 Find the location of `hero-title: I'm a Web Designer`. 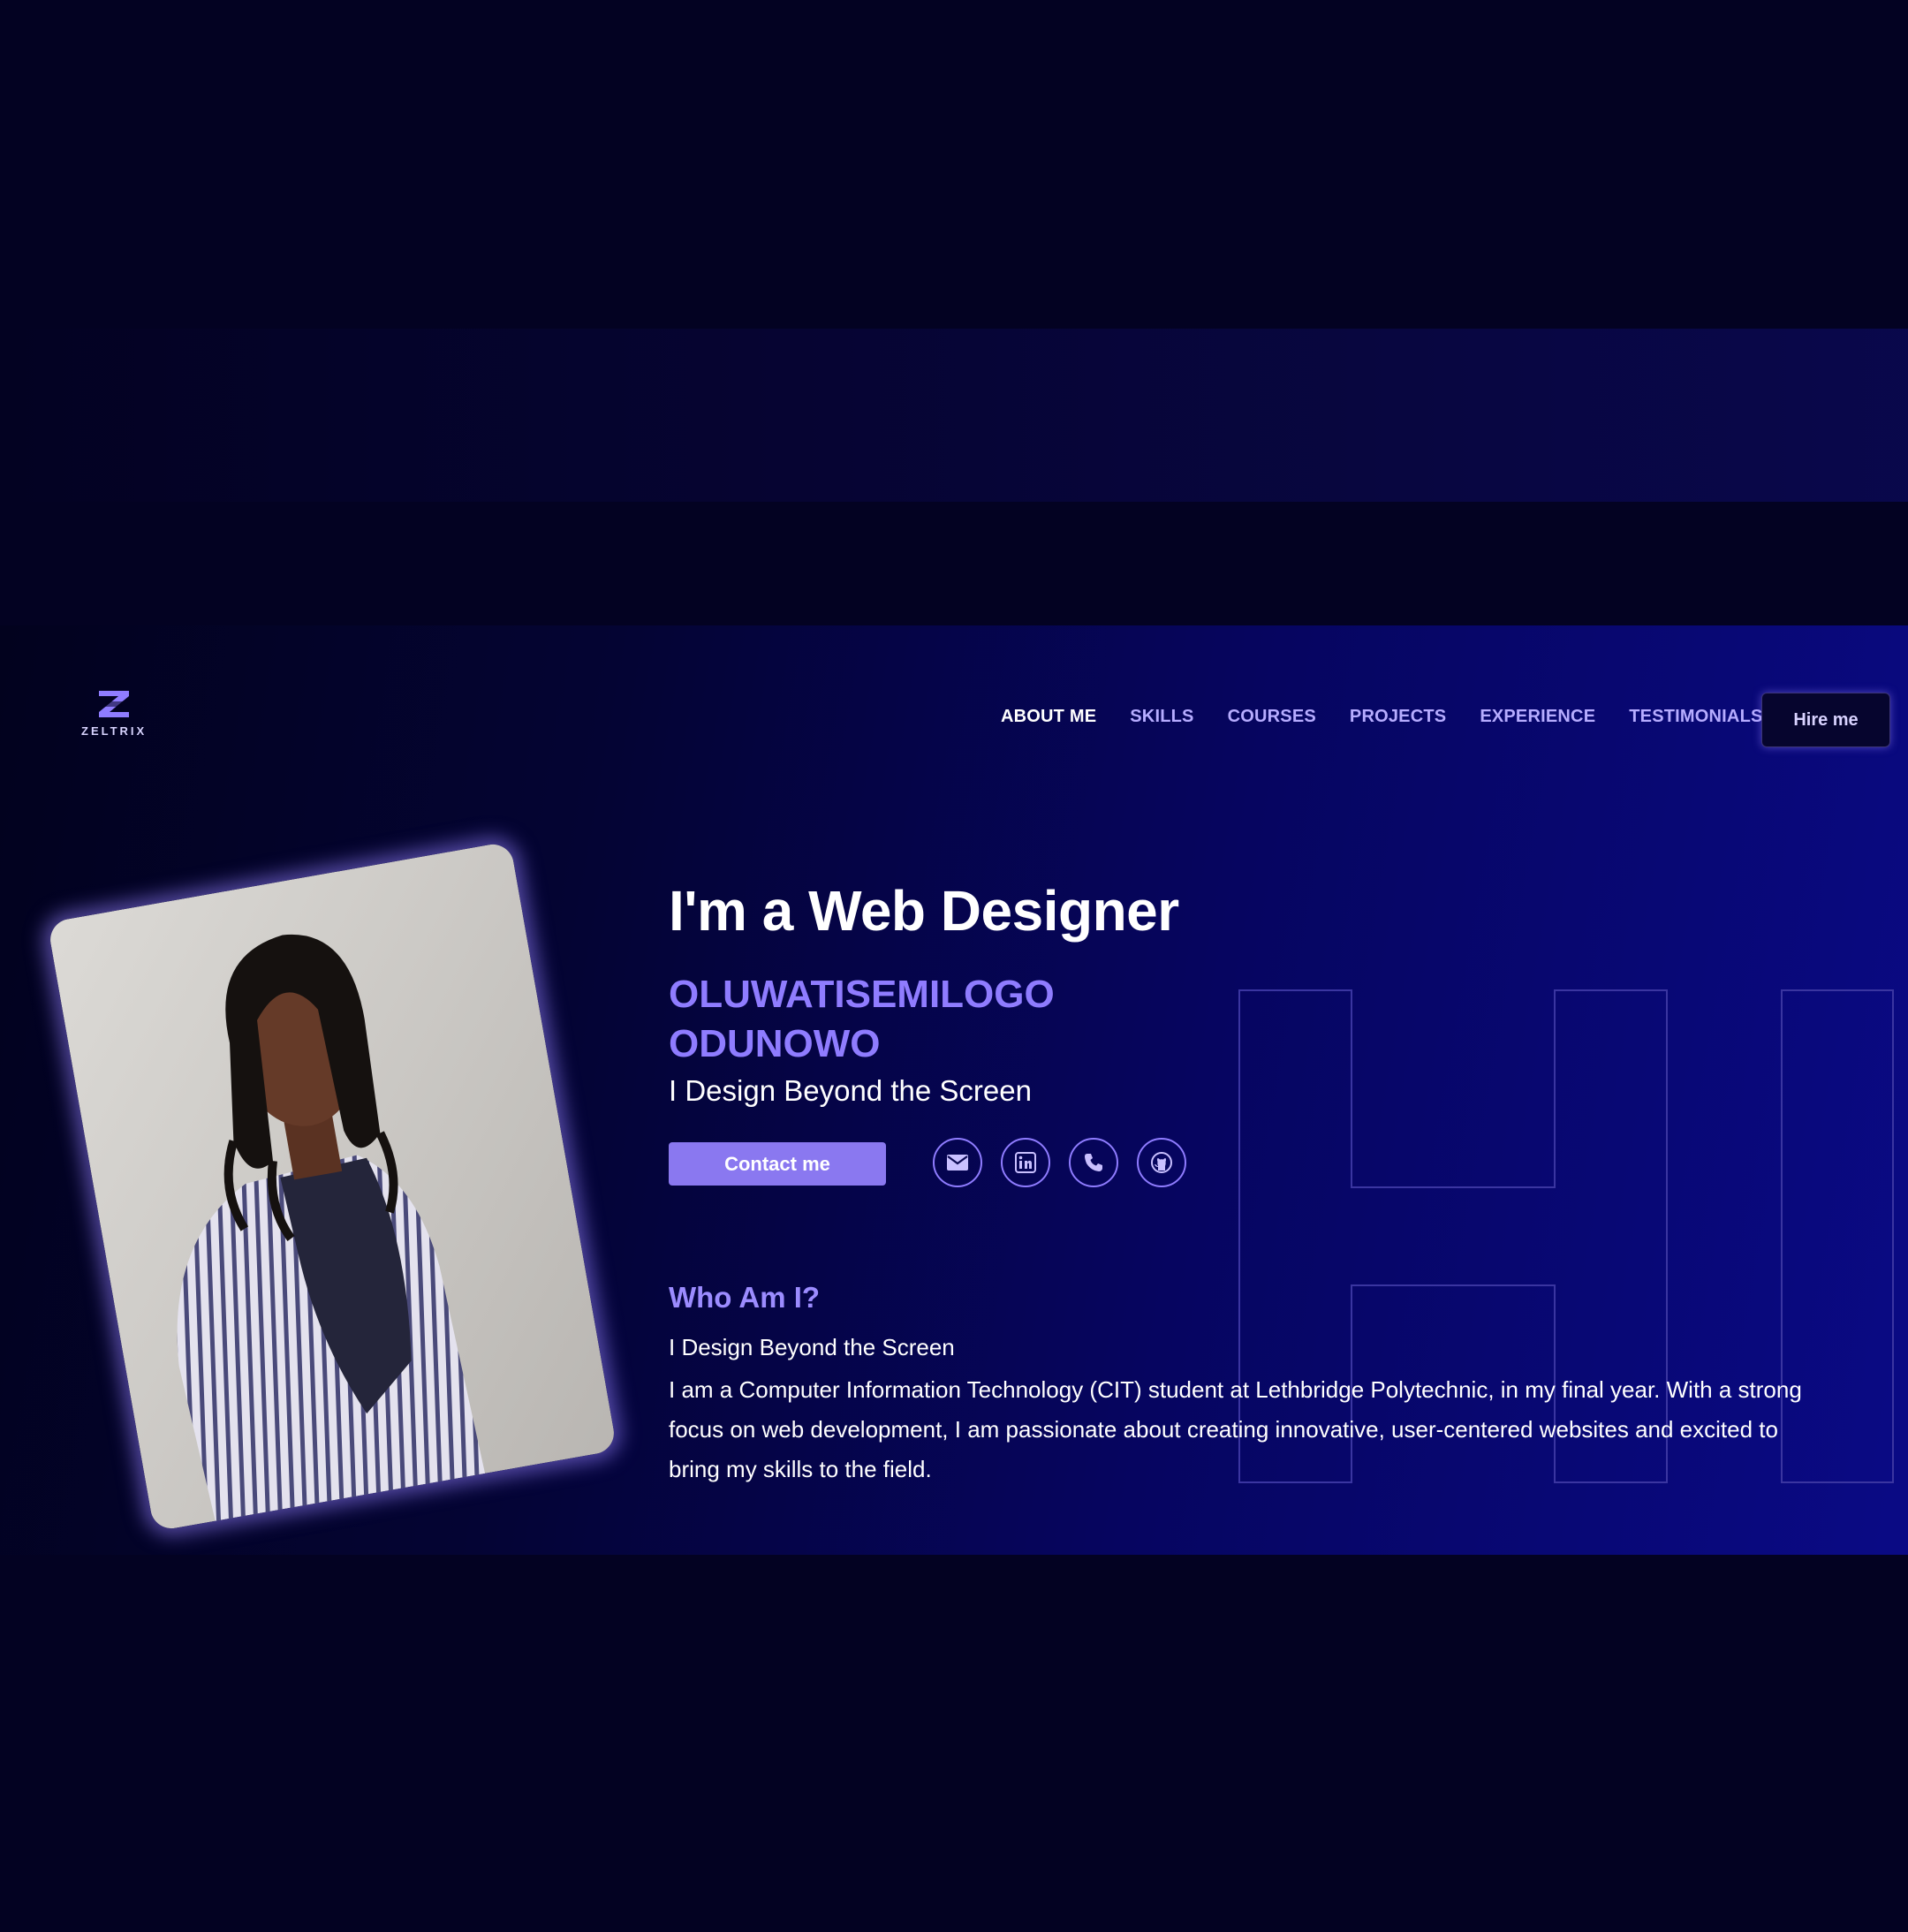

hero-title: I'm a Web Designer is located at coordinates (924, 911).